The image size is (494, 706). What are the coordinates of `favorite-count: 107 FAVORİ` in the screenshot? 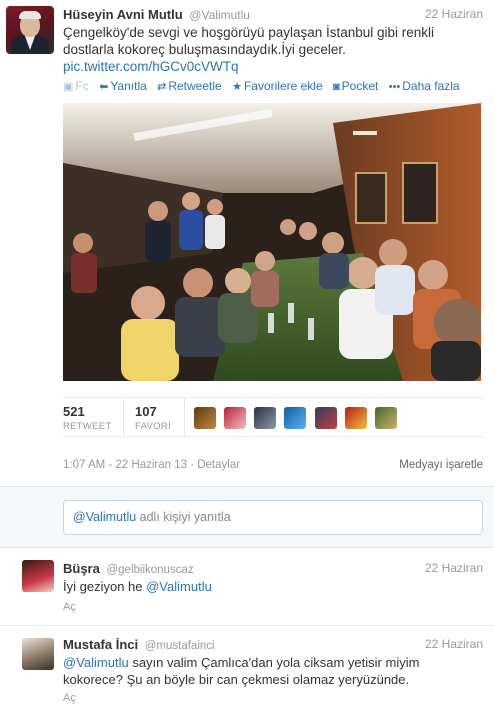 It's located at (153, 418).